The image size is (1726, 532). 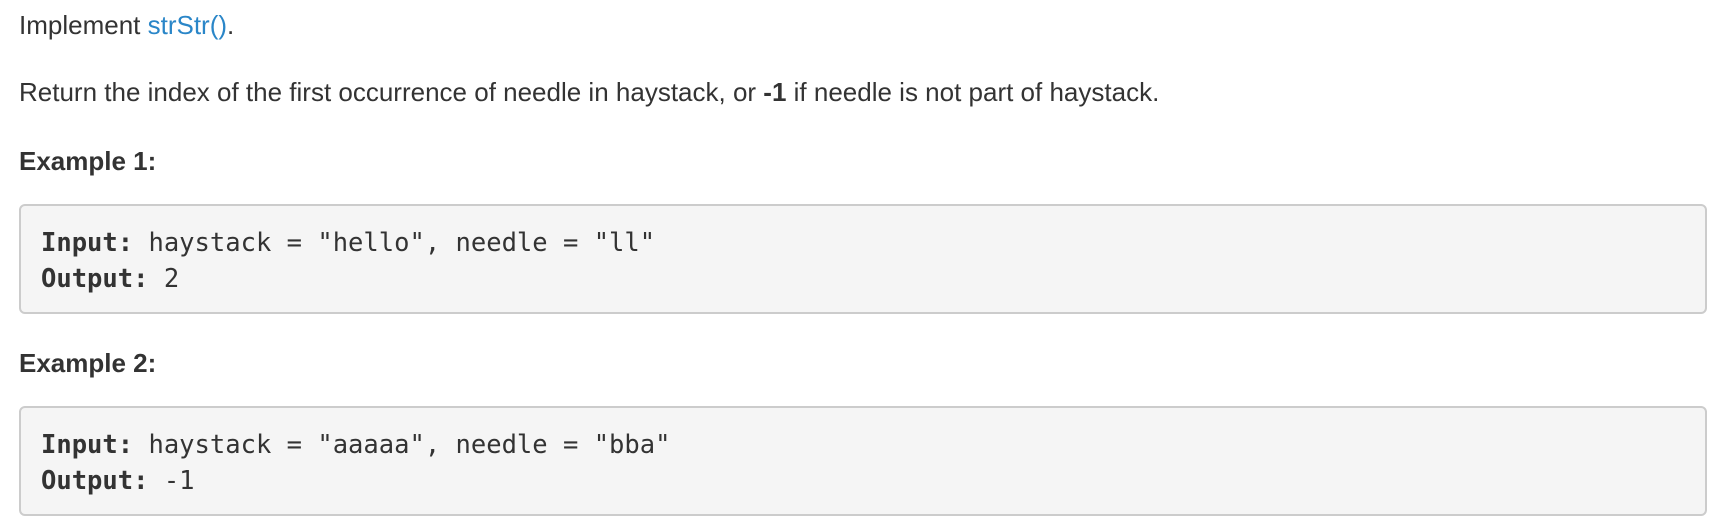 I want to click on example-1-input-line: Input: haystack = "hello", needle = "ll", so click(x=348, y=243).